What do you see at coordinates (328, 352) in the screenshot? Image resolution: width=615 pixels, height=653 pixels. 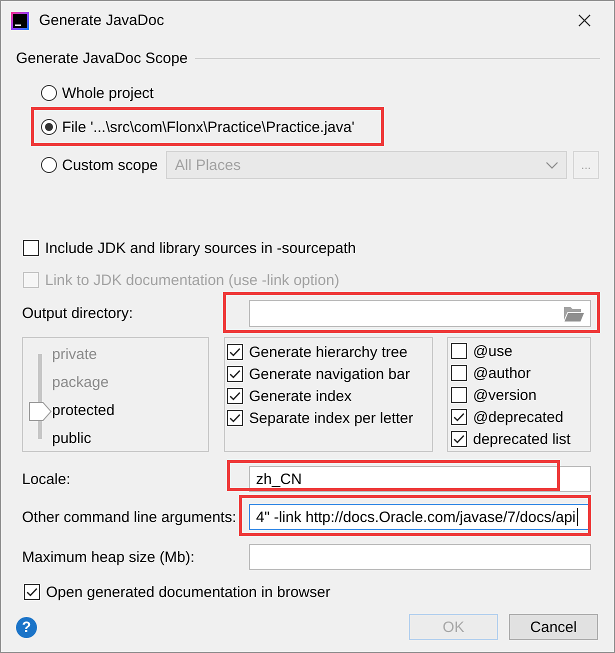 I see `checkbox-label: Generate hierarchy tree` at bounding box center [328, 352].